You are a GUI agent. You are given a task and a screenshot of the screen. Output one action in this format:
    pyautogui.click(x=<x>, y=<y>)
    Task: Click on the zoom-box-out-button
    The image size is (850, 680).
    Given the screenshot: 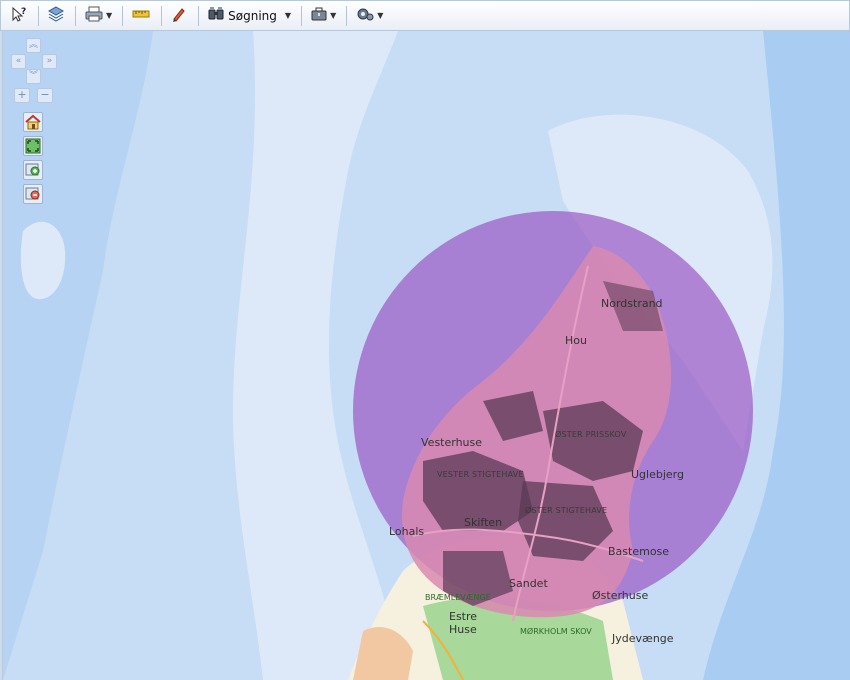 What is the action you would take?
    pyautogui.click(x=33, y=194)
    